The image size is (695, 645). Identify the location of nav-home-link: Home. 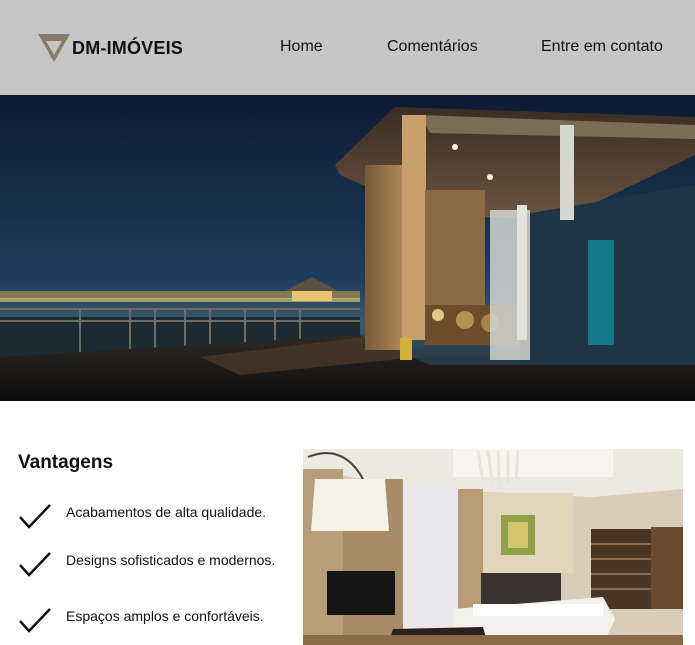
(301, 47).